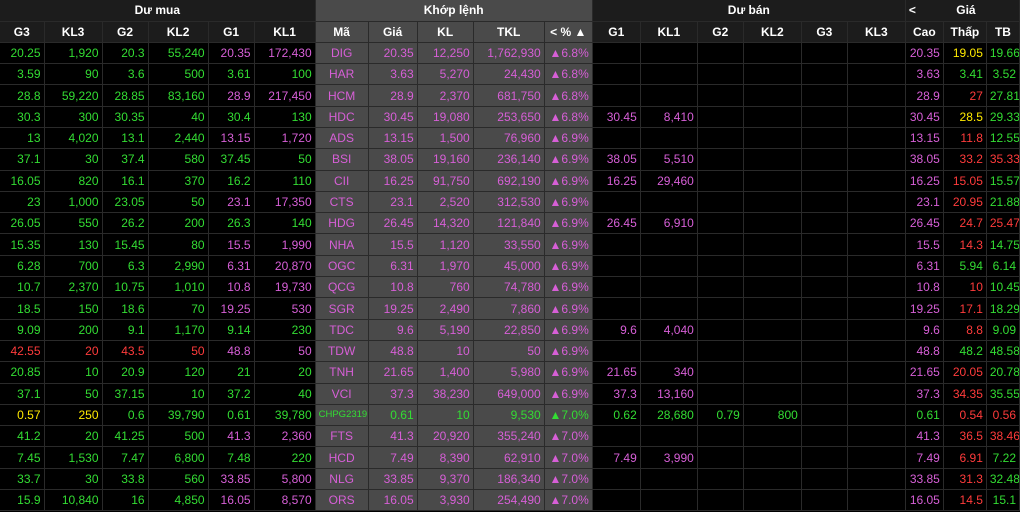 This screenshot has width=1020, height=512. What do you see at coordinates (568, 308) in the screenshot?
I see `cell-%: ▲6.9%` at bounding box center [568, 308].